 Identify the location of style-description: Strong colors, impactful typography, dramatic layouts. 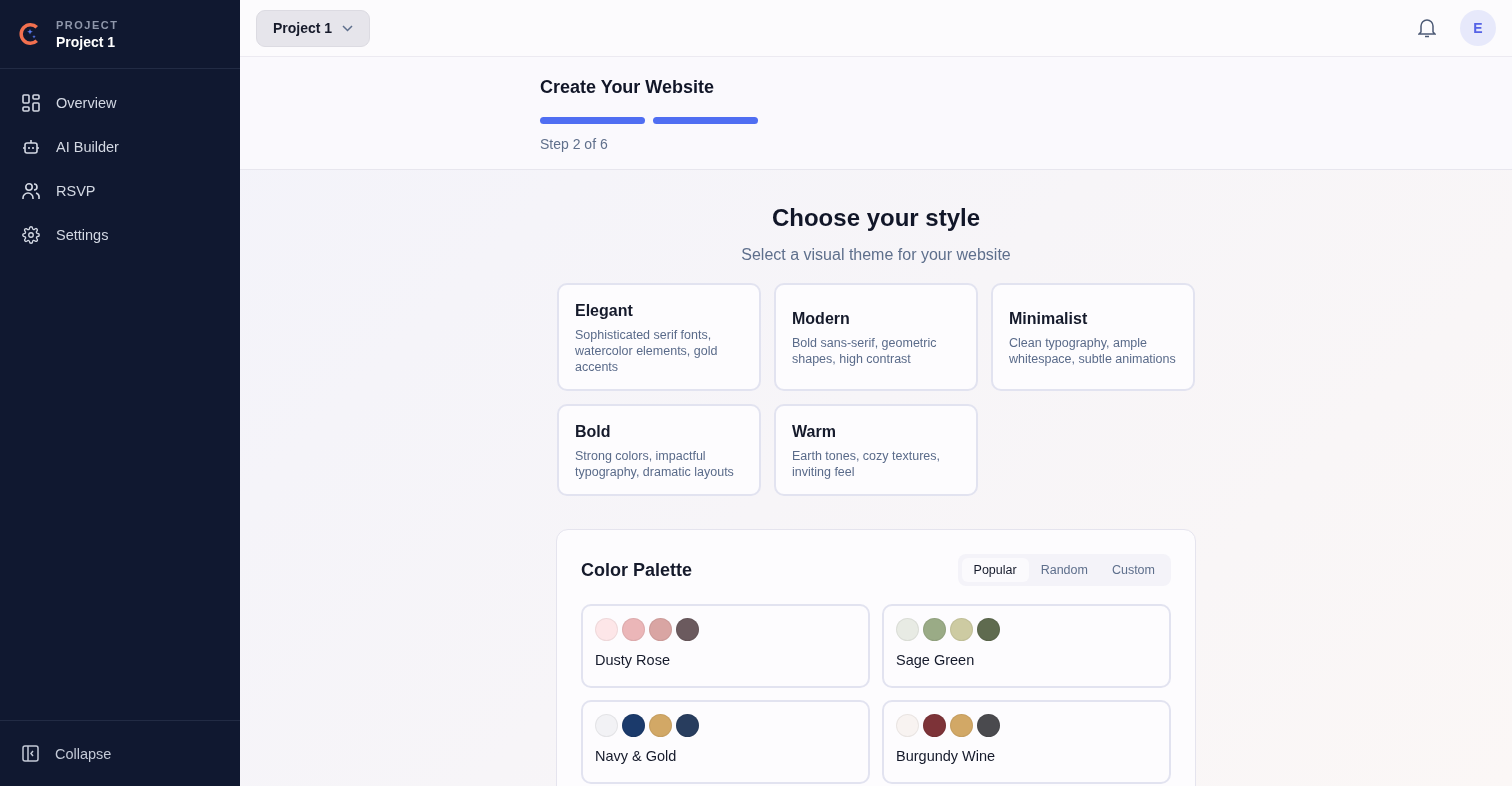
(655, 464).